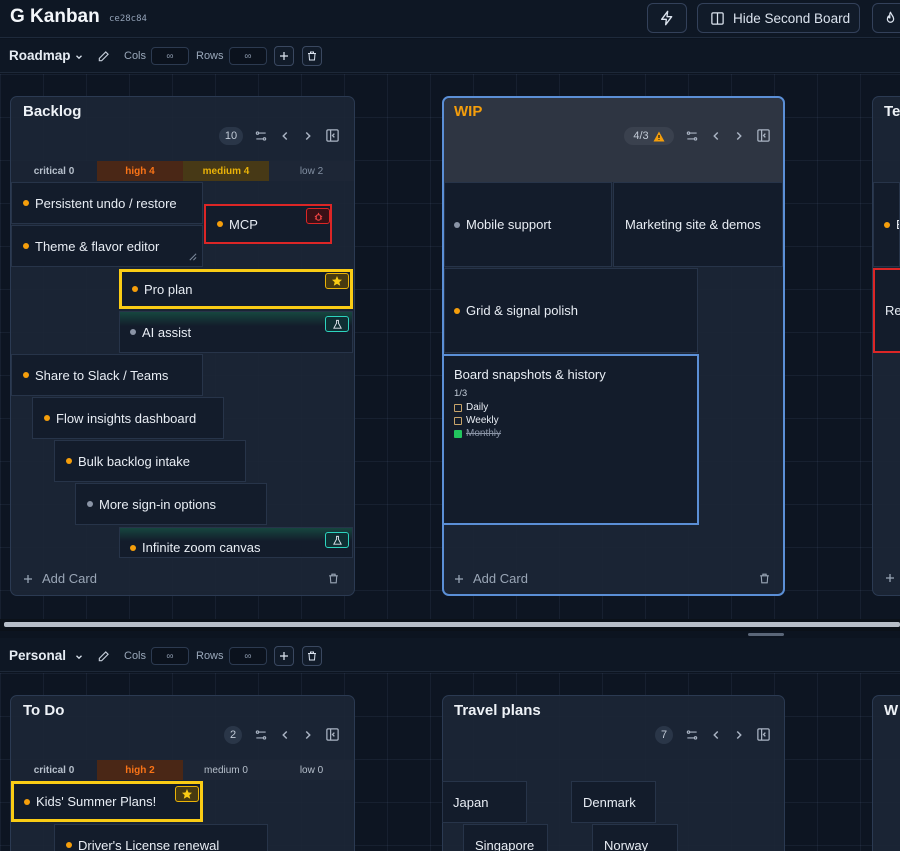 This screenshot has height=851, width=900. Describe the element at coordinates (201, 547) in the screenshot. I see `card-title: Infinite zoom canvas` at that location.